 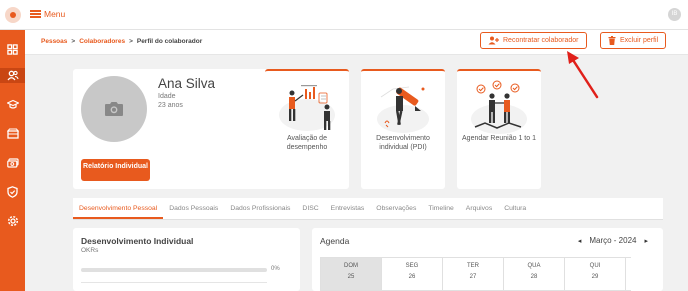 I want to click on tab-files: Arquivos, so click(x=479, y=208).